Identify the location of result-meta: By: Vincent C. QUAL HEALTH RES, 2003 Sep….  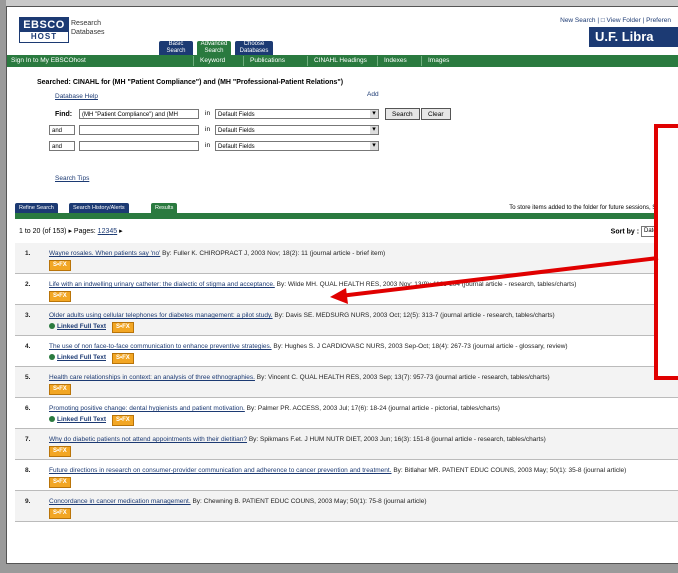
(403, 377).